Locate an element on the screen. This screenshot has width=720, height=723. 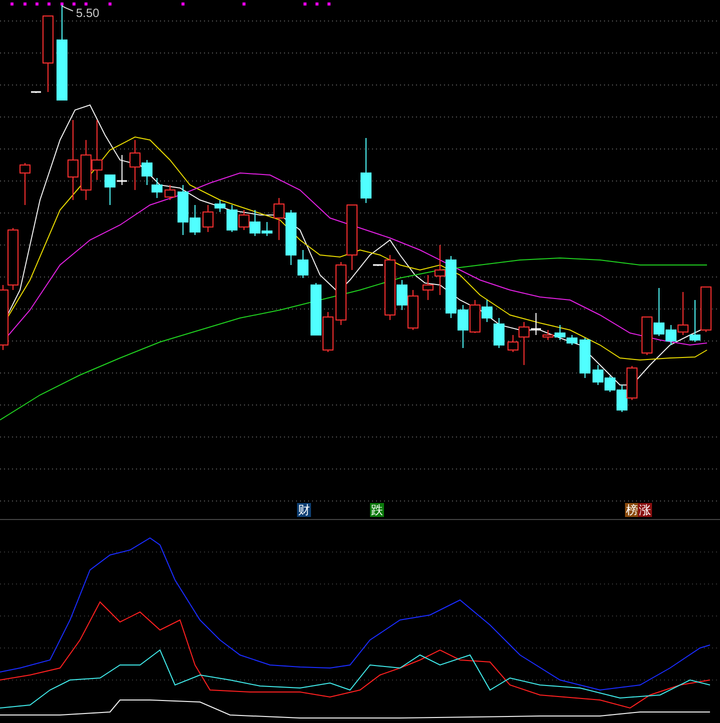
leader-line is located at coordinates (68, 9).